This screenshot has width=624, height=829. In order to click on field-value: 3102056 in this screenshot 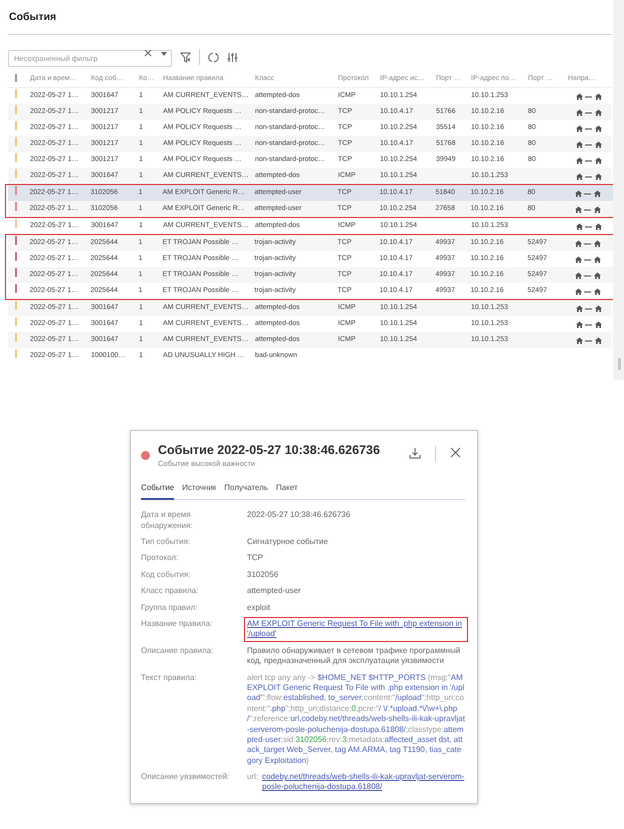, I will do `click(263, 575)`.